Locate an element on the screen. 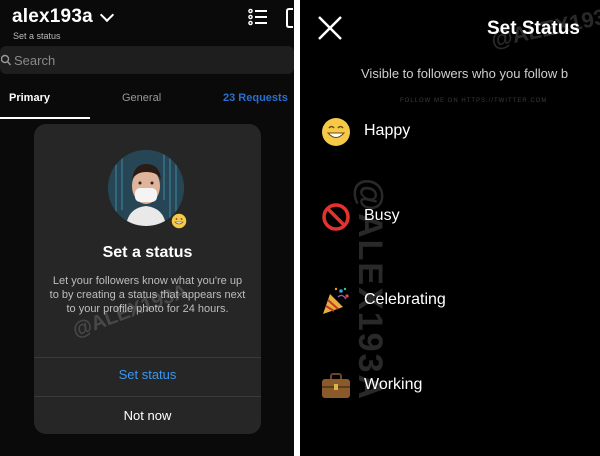  search-input: Search is located at coordinates (34, 60).